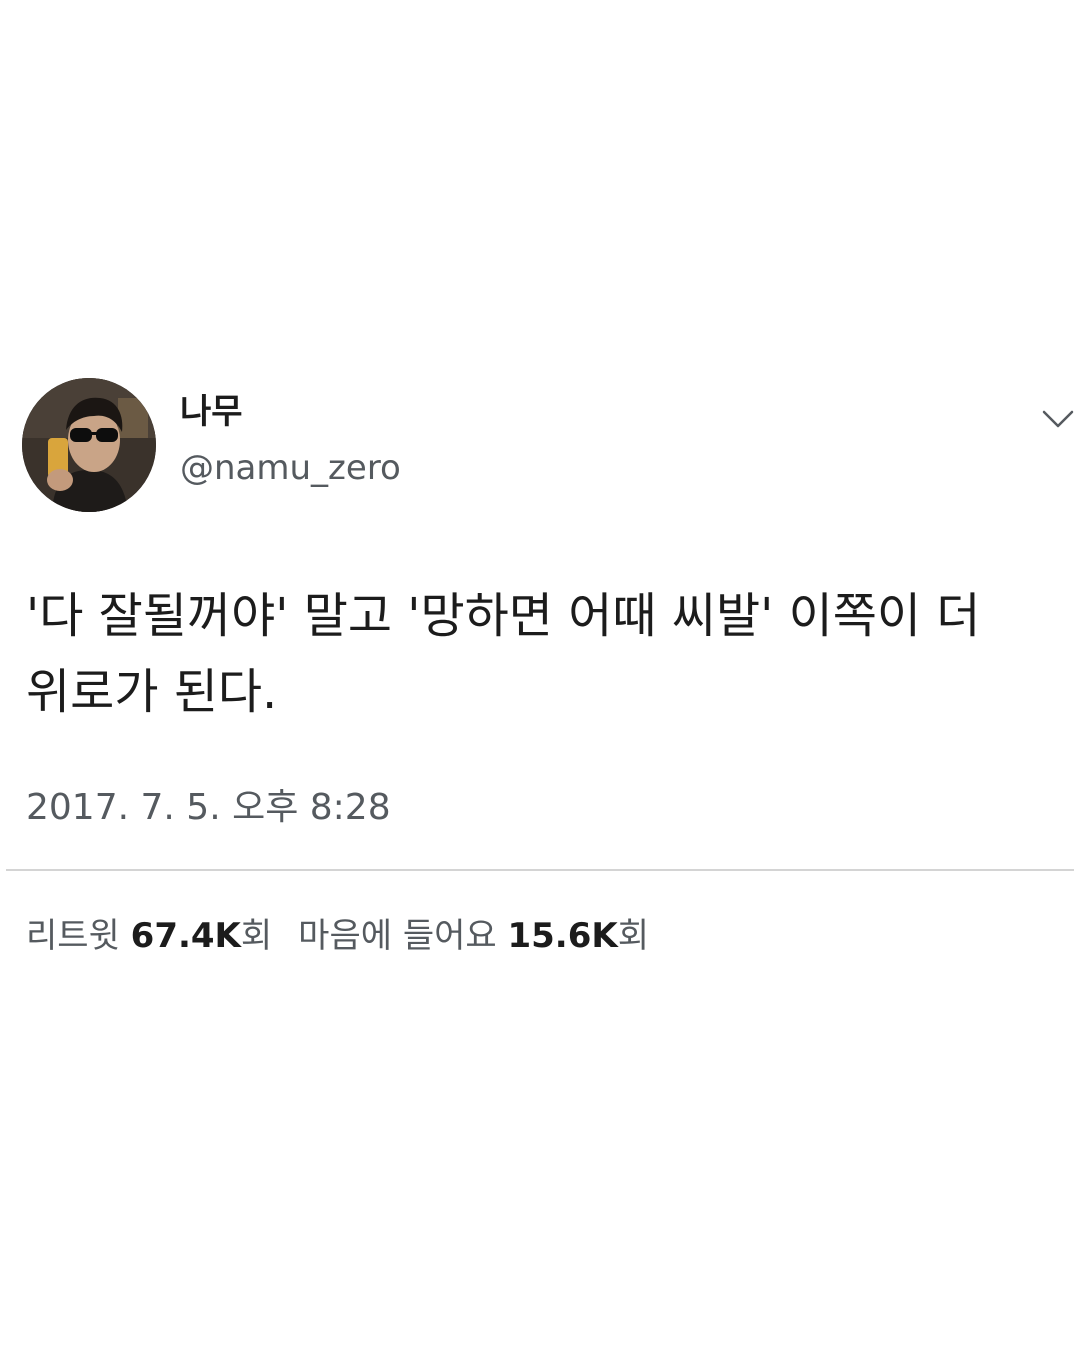 The image size is (1080, 1350). Describe the element at coordinates (185, 936) in the screenshot. I see `retweet-count: 67.4K` at that location.